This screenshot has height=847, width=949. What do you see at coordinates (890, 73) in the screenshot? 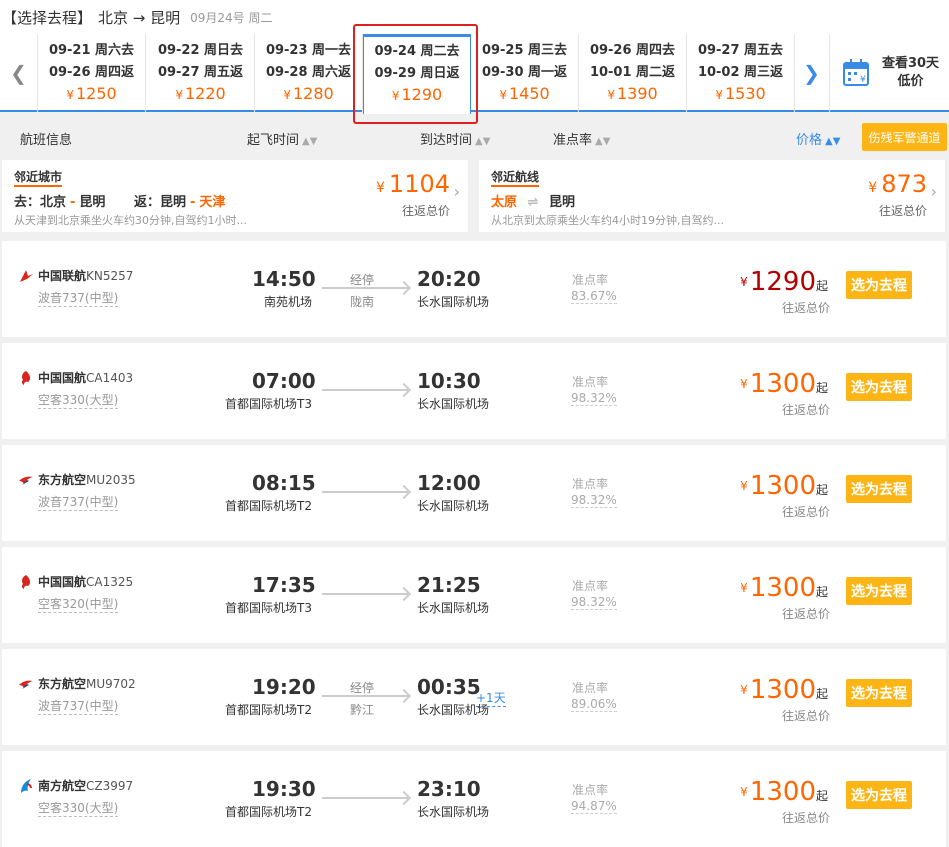
I see `view-30-day-low-price-button: ¥ 查看30天 低价` at bounding box center [890, 73].